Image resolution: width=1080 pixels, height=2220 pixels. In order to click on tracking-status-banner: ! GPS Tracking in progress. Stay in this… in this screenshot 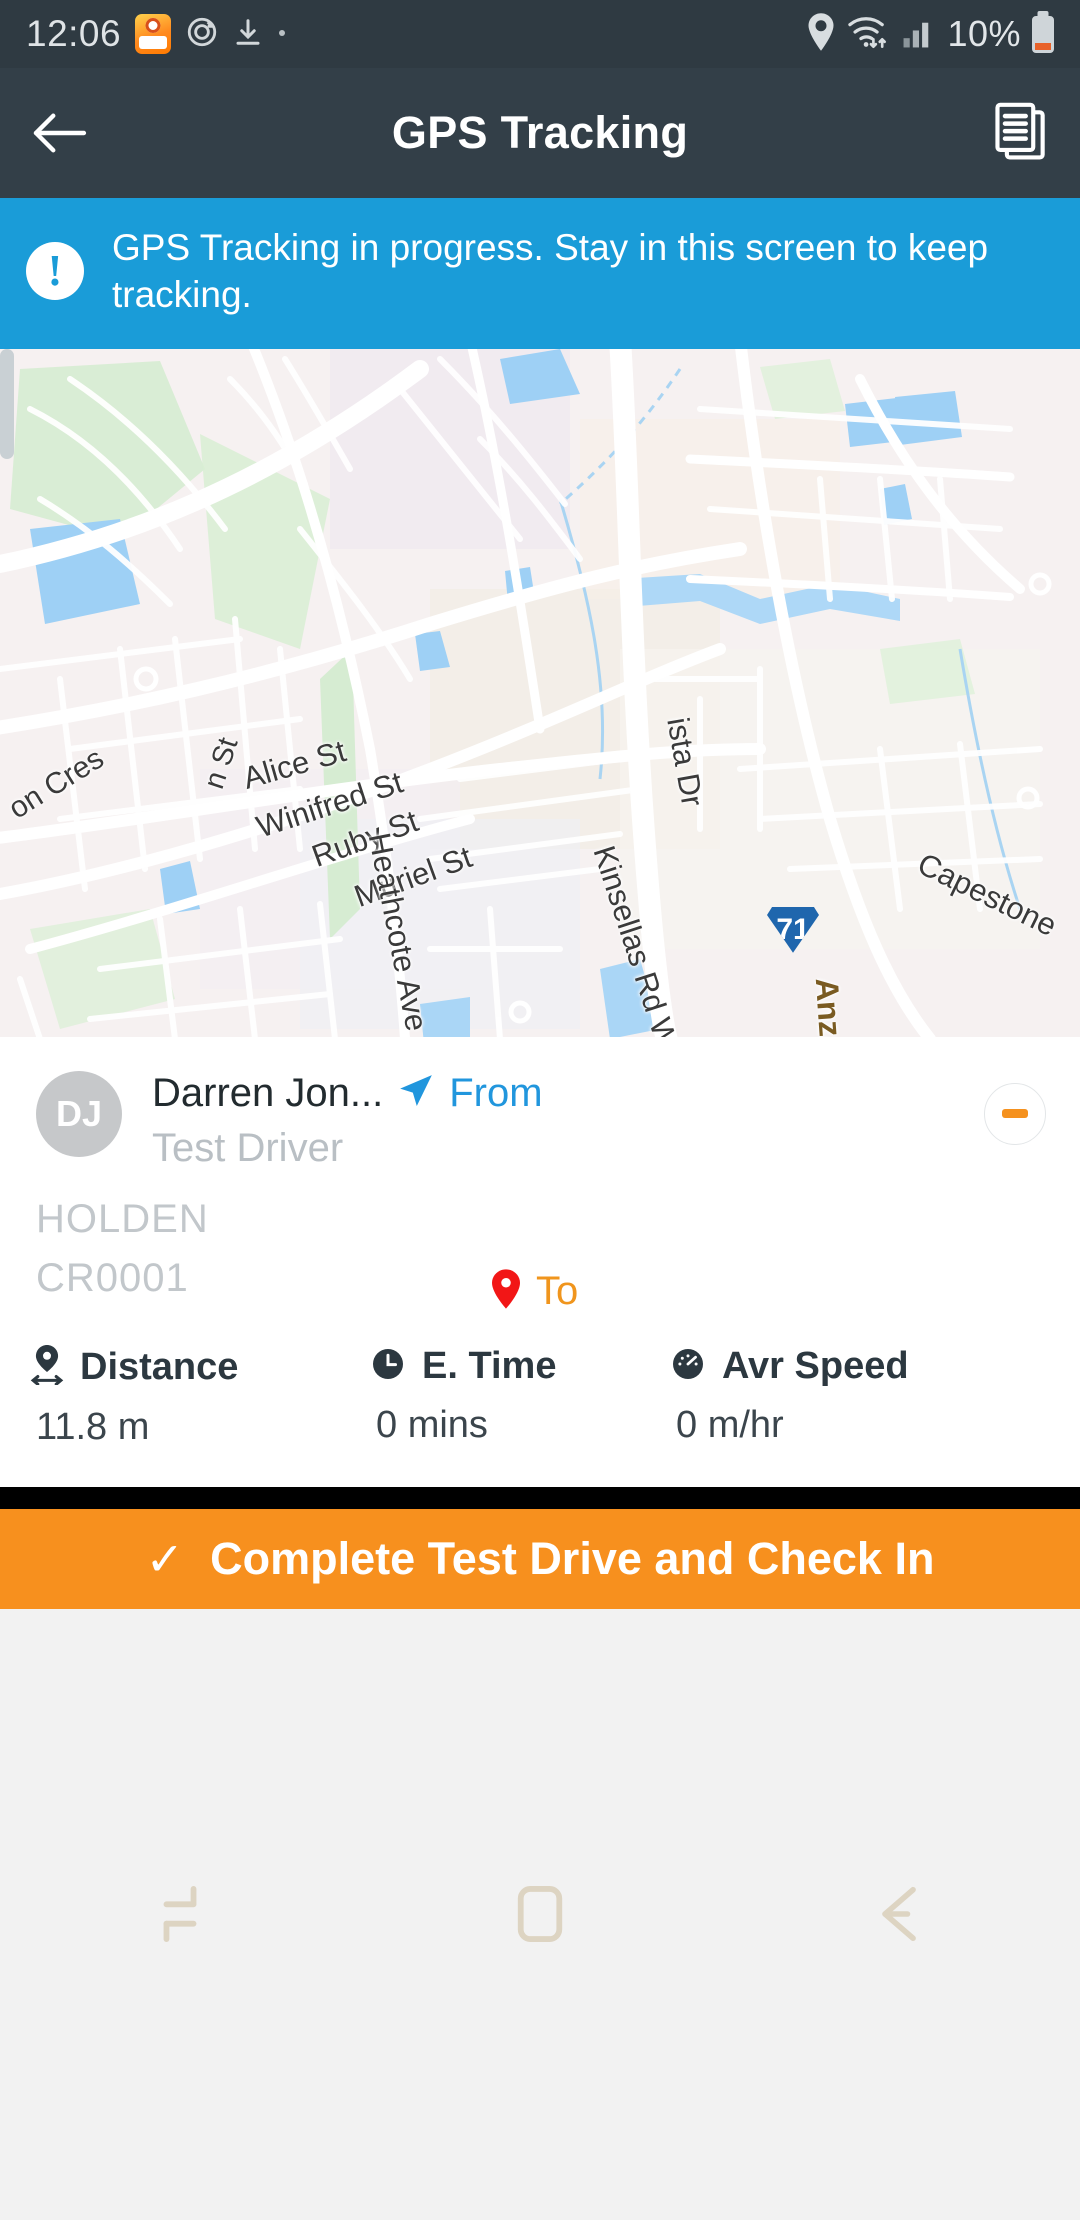, I will do `click(540, 327)`.